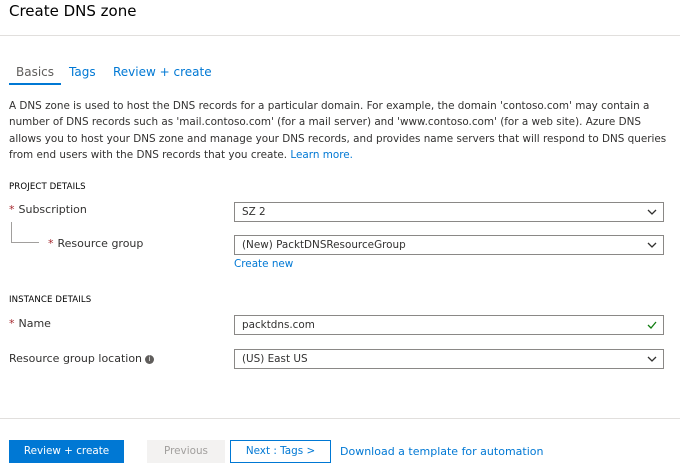 The height and width of the screenshot is (476, 680). I want to click on resource-group-label: * Resource group, so click(95, 243).